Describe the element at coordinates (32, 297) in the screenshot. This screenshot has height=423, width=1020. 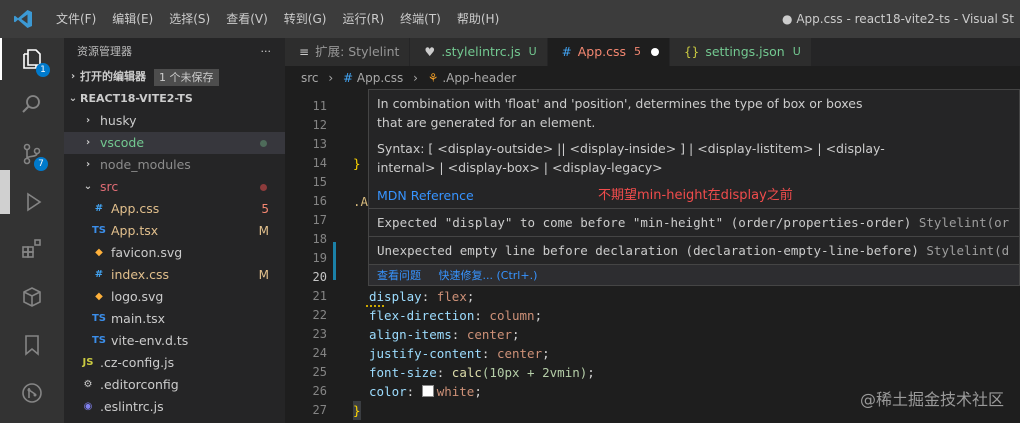
I see `remote-explorer-icon` at that location.